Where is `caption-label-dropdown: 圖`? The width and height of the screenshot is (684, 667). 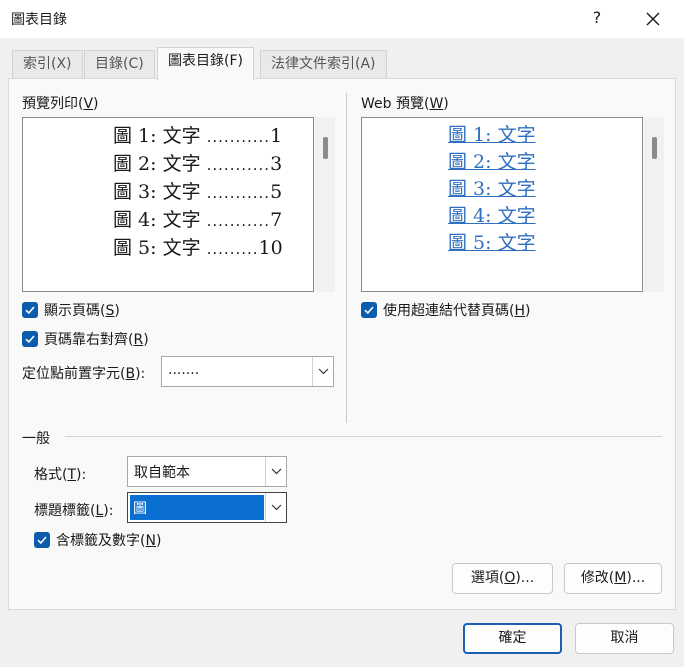 caption-label-dropdown: 圖 is located at coordinates (207, 507).